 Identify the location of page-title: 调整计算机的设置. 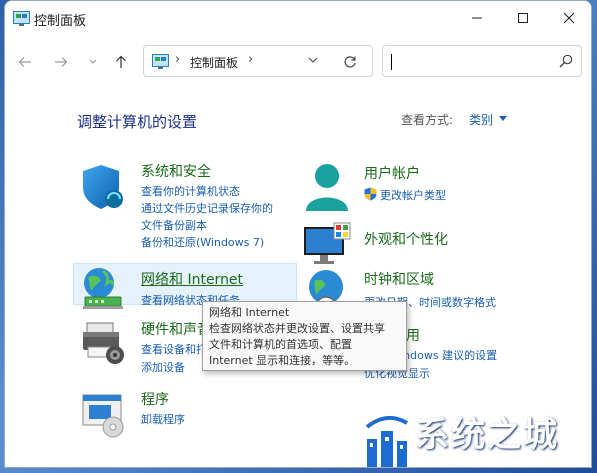
(137, 122).